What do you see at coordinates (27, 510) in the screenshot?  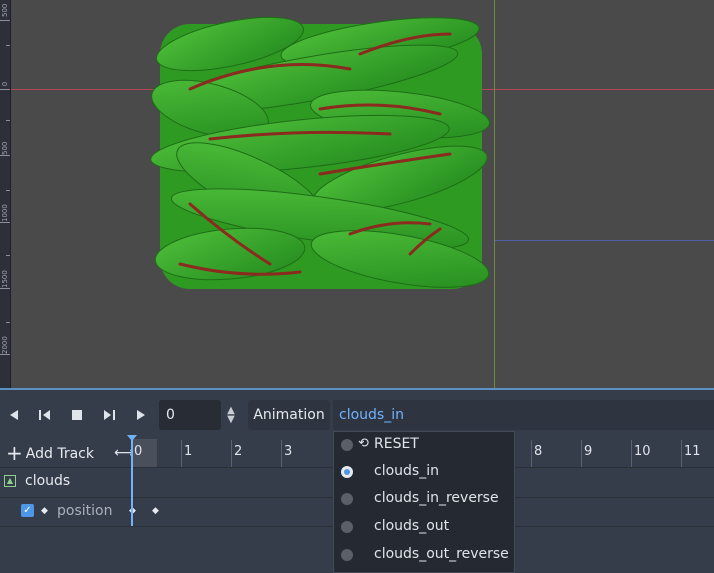 I see `track-enable-checkbox: ✓` at bounding box center [27, 510].